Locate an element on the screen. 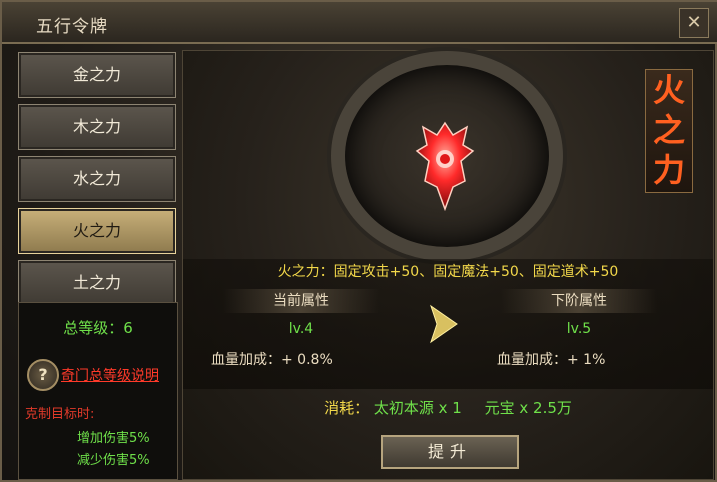 The height and width of the screenshot is (482, 717). next-hp-bonus: 血量加成：+ 1% is located at coordinates (551, 359).